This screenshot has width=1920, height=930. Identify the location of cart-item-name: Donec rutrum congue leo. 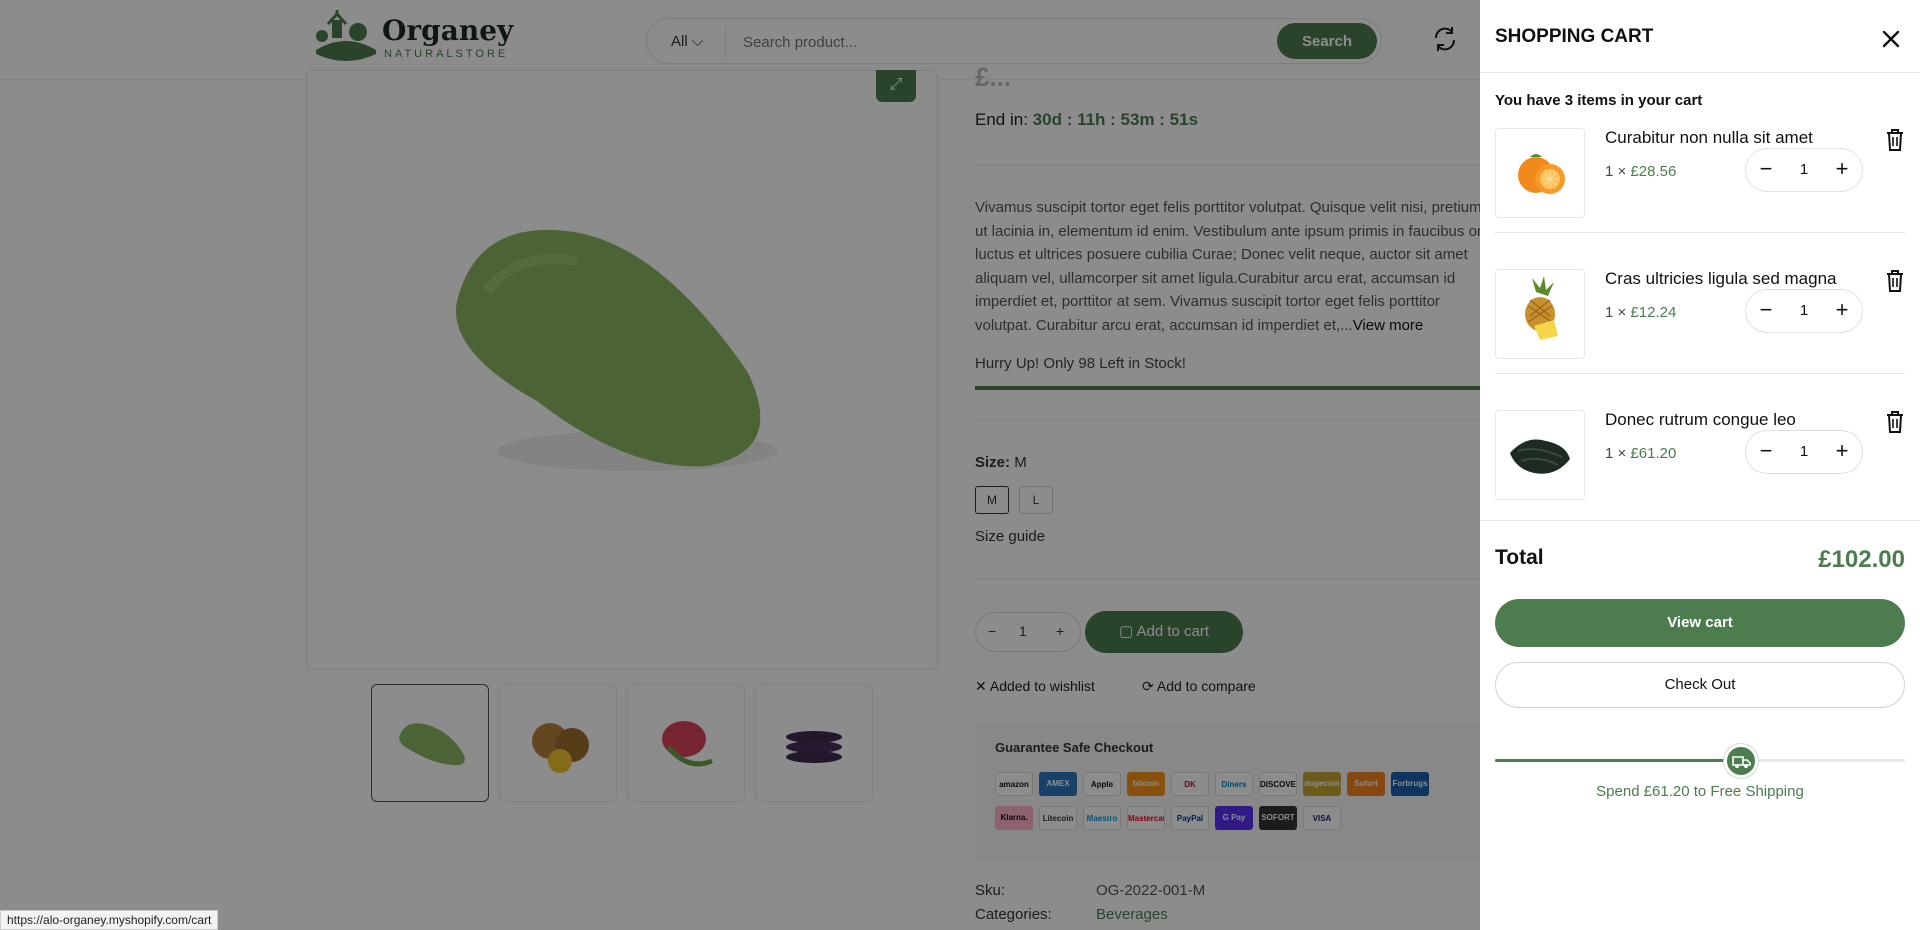
(1700, 420).